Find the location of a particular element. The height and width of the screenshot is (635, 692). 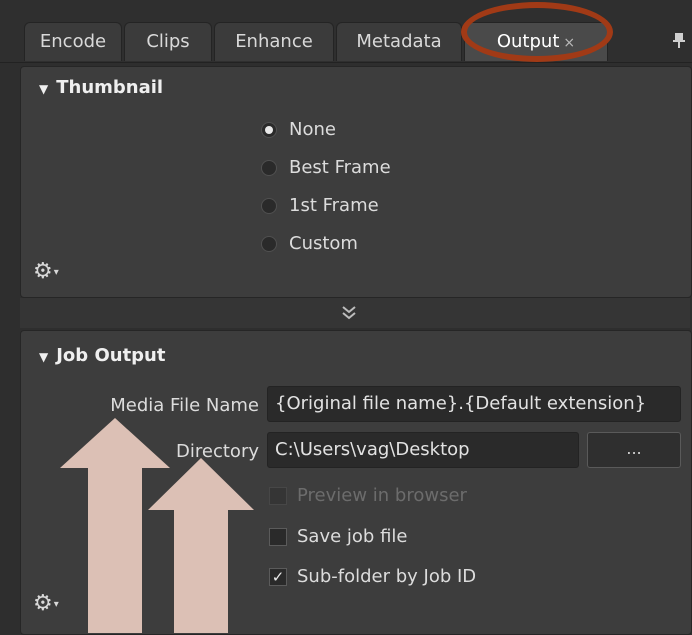

radio-label: 1st Frame is located at coordinates (334, 205).